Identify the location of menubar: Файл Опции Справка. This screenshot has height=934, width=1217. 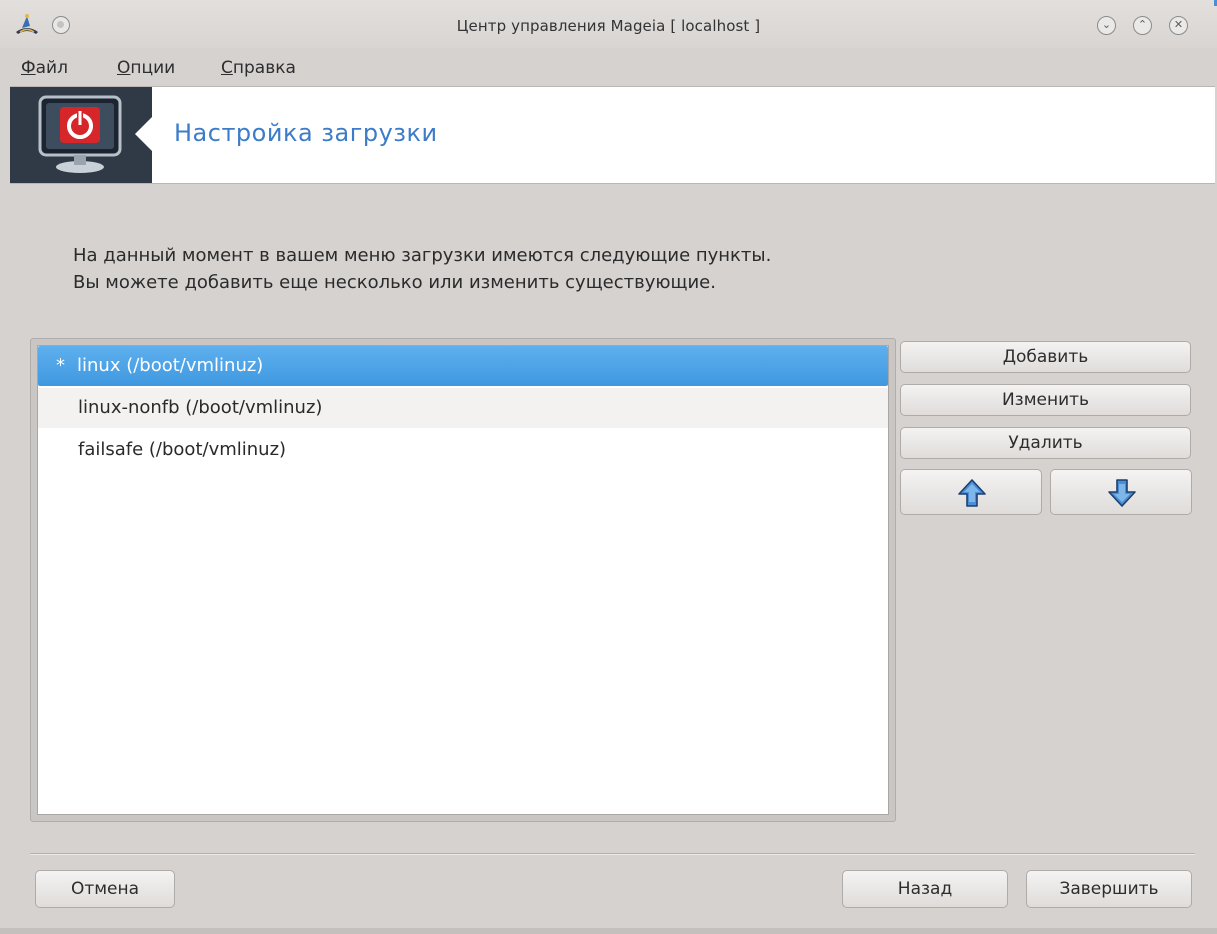
(608, 68).